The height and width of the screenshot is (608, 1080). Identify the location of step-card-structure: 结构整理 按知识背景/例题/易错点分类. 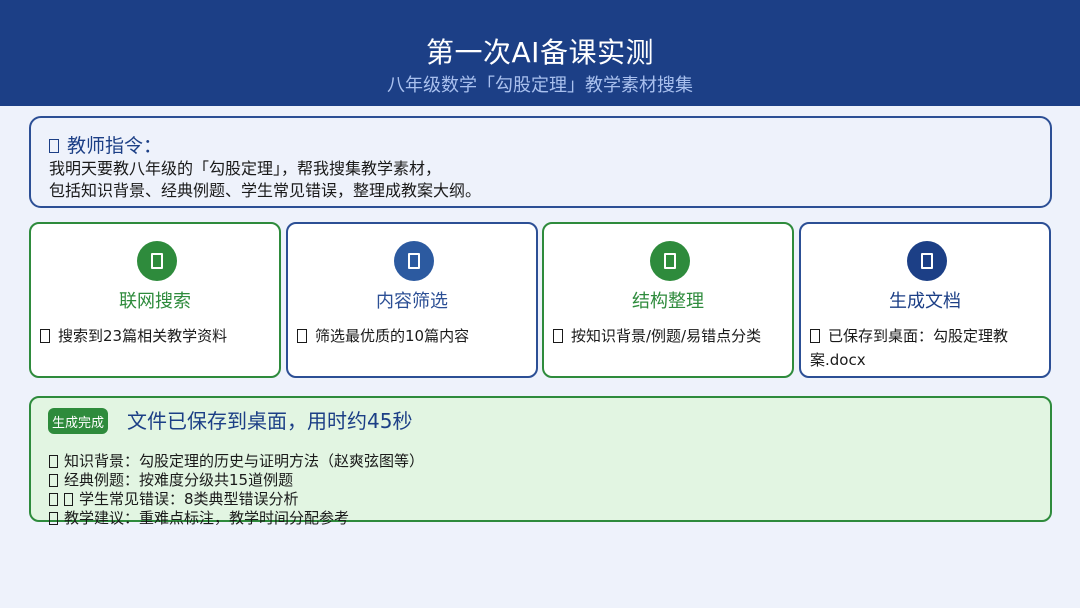
(668, 300).